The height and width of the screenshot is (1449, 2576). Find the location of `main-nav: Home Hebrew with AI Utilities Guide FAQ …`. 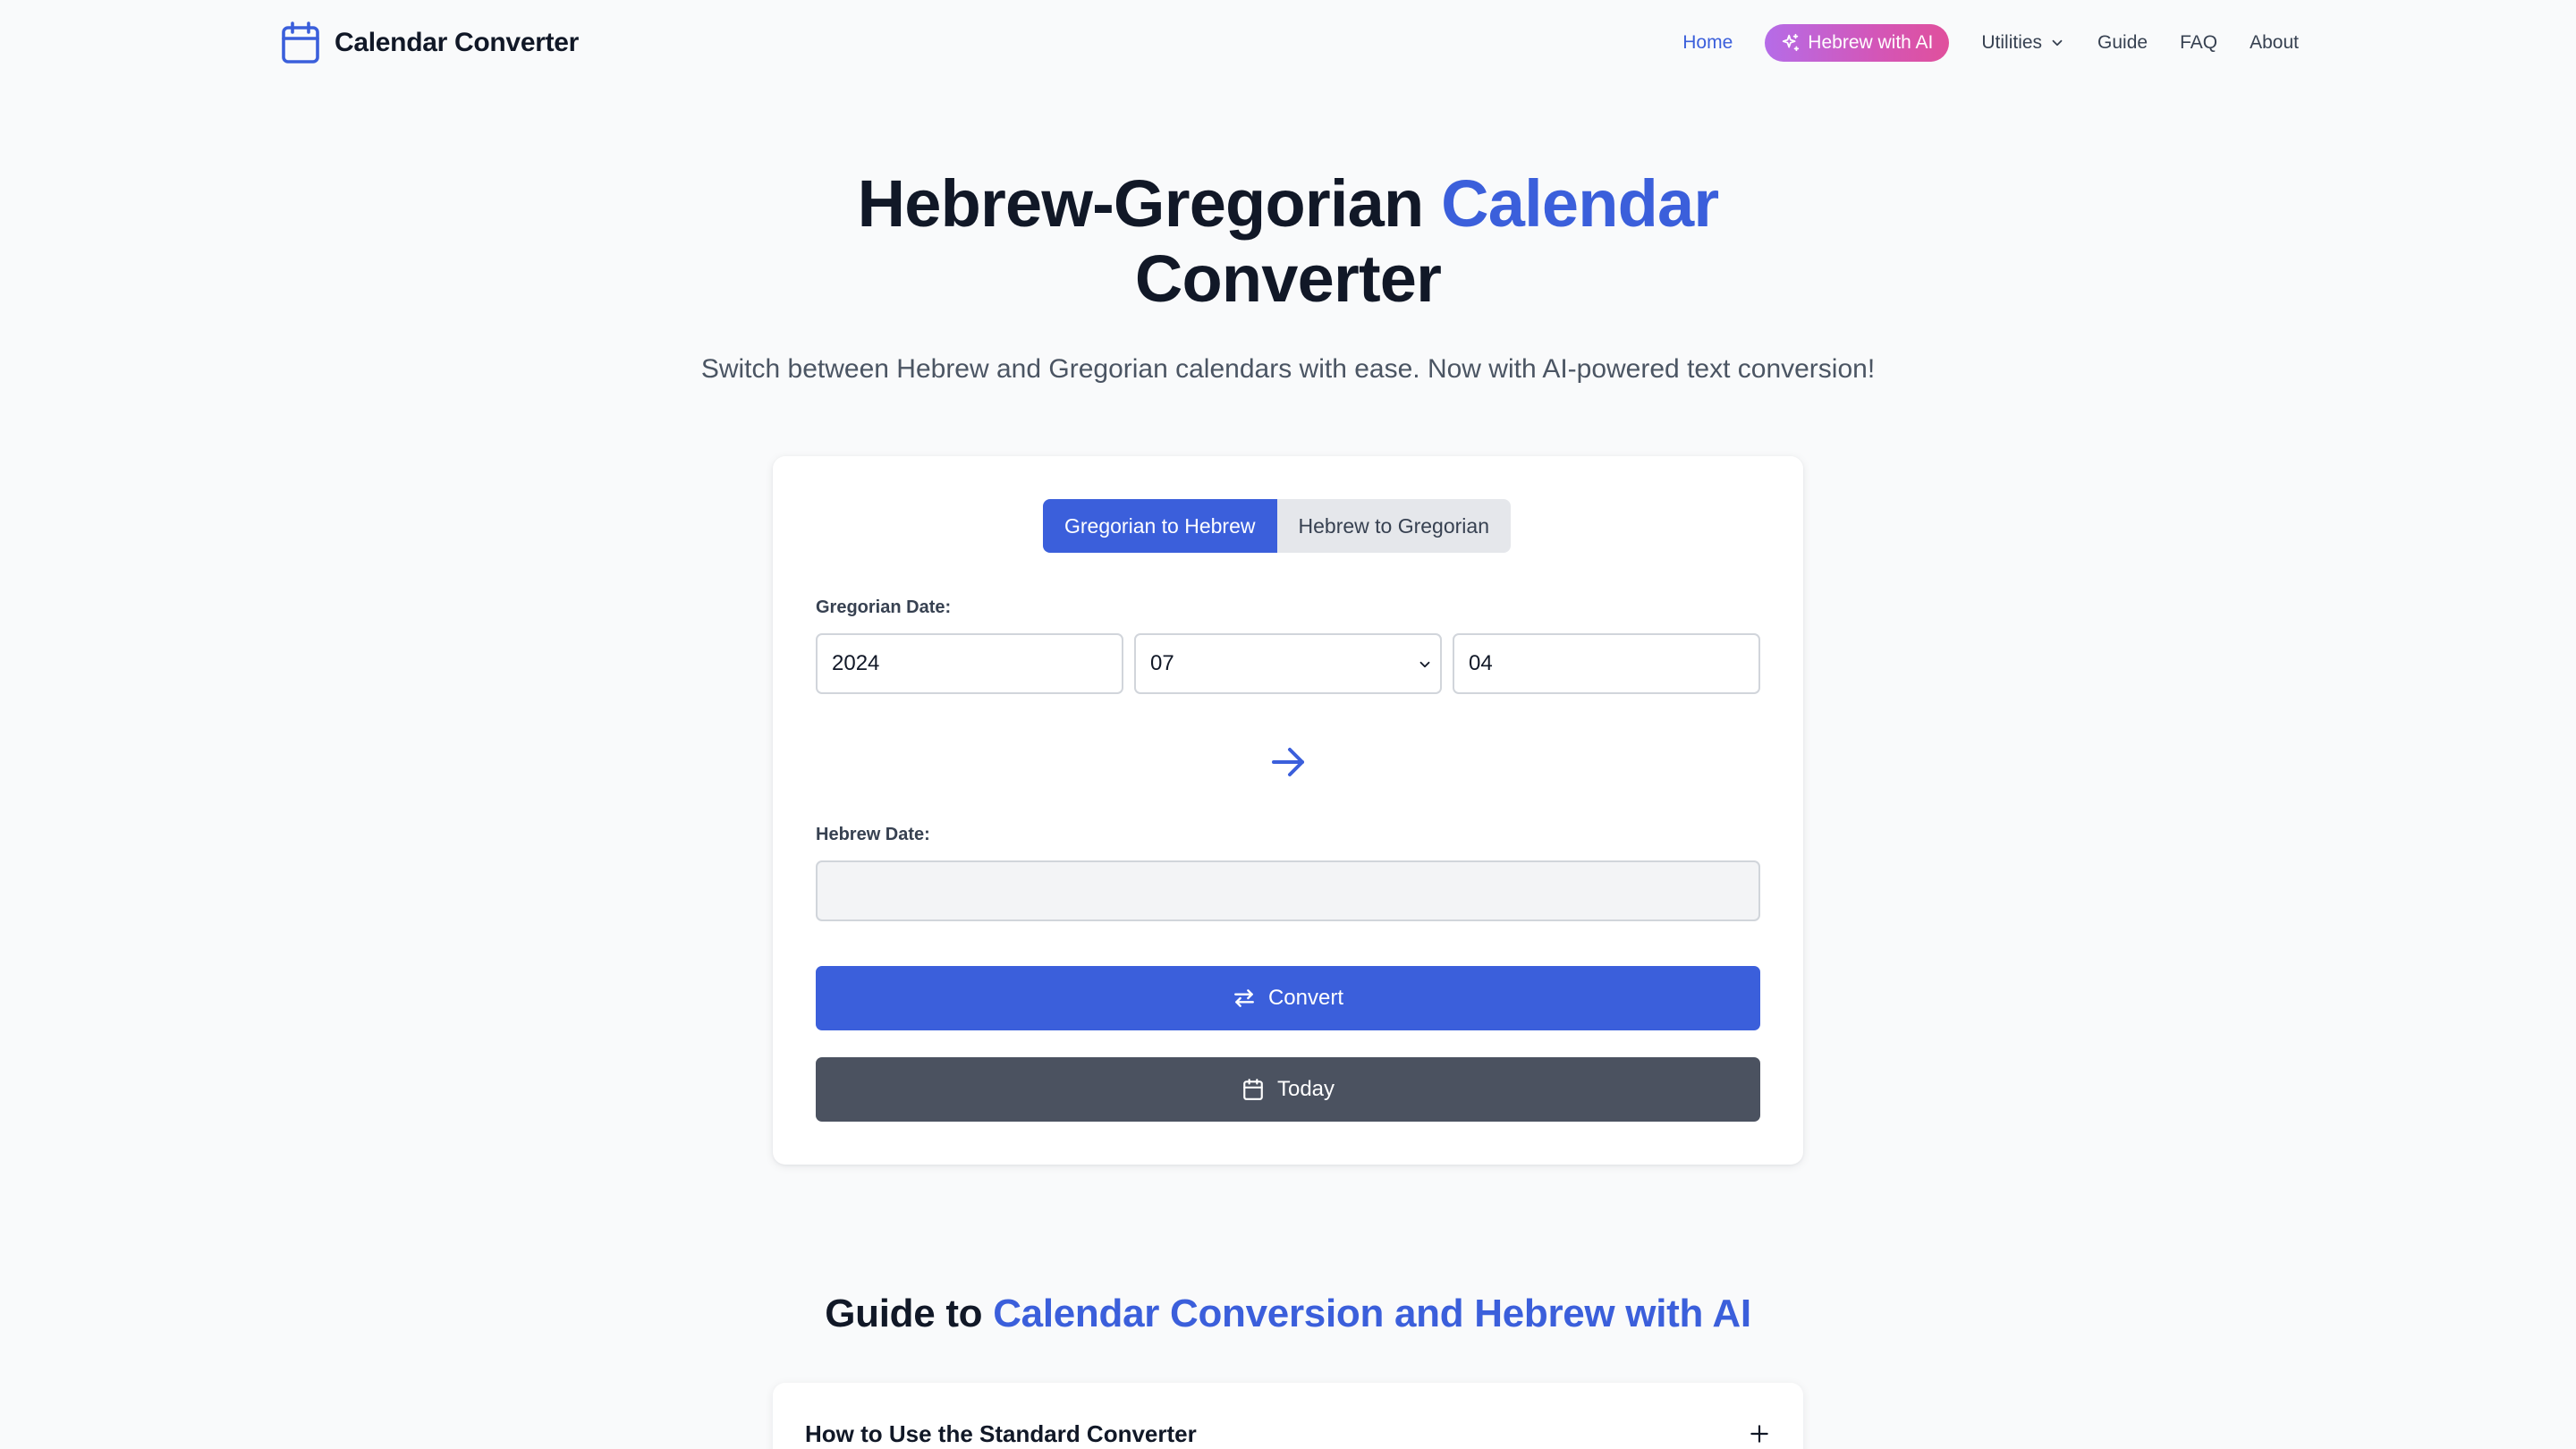

main-nav: Home Hebrew with AI Utilities Guide FAQ … is located at coordinates (1990, 43).